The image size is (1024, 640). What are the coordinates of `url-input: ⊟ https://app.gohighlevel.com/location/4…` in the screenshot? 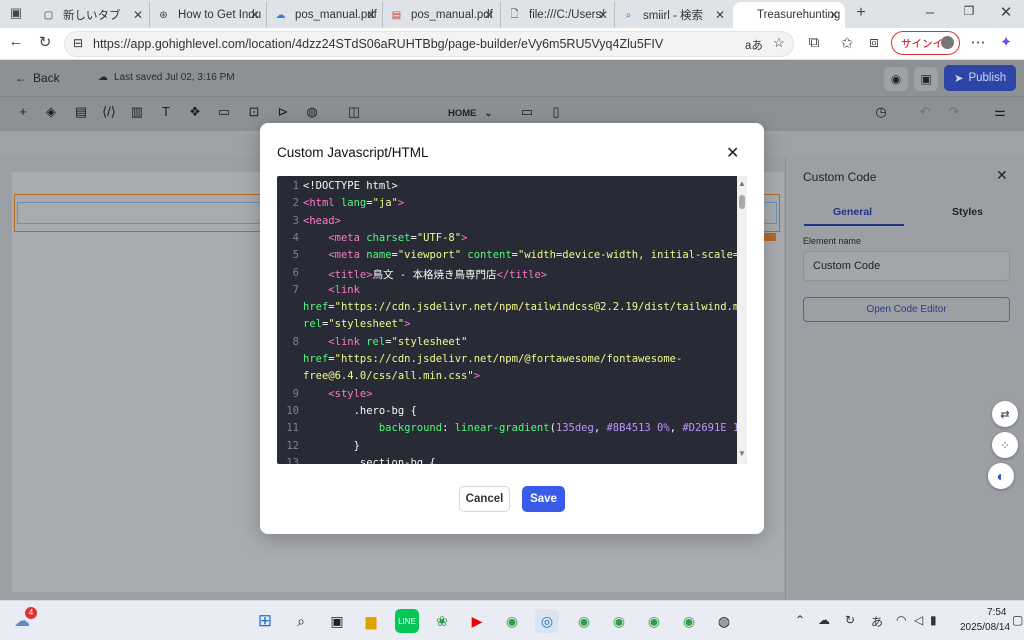 It's located at (429, 44).